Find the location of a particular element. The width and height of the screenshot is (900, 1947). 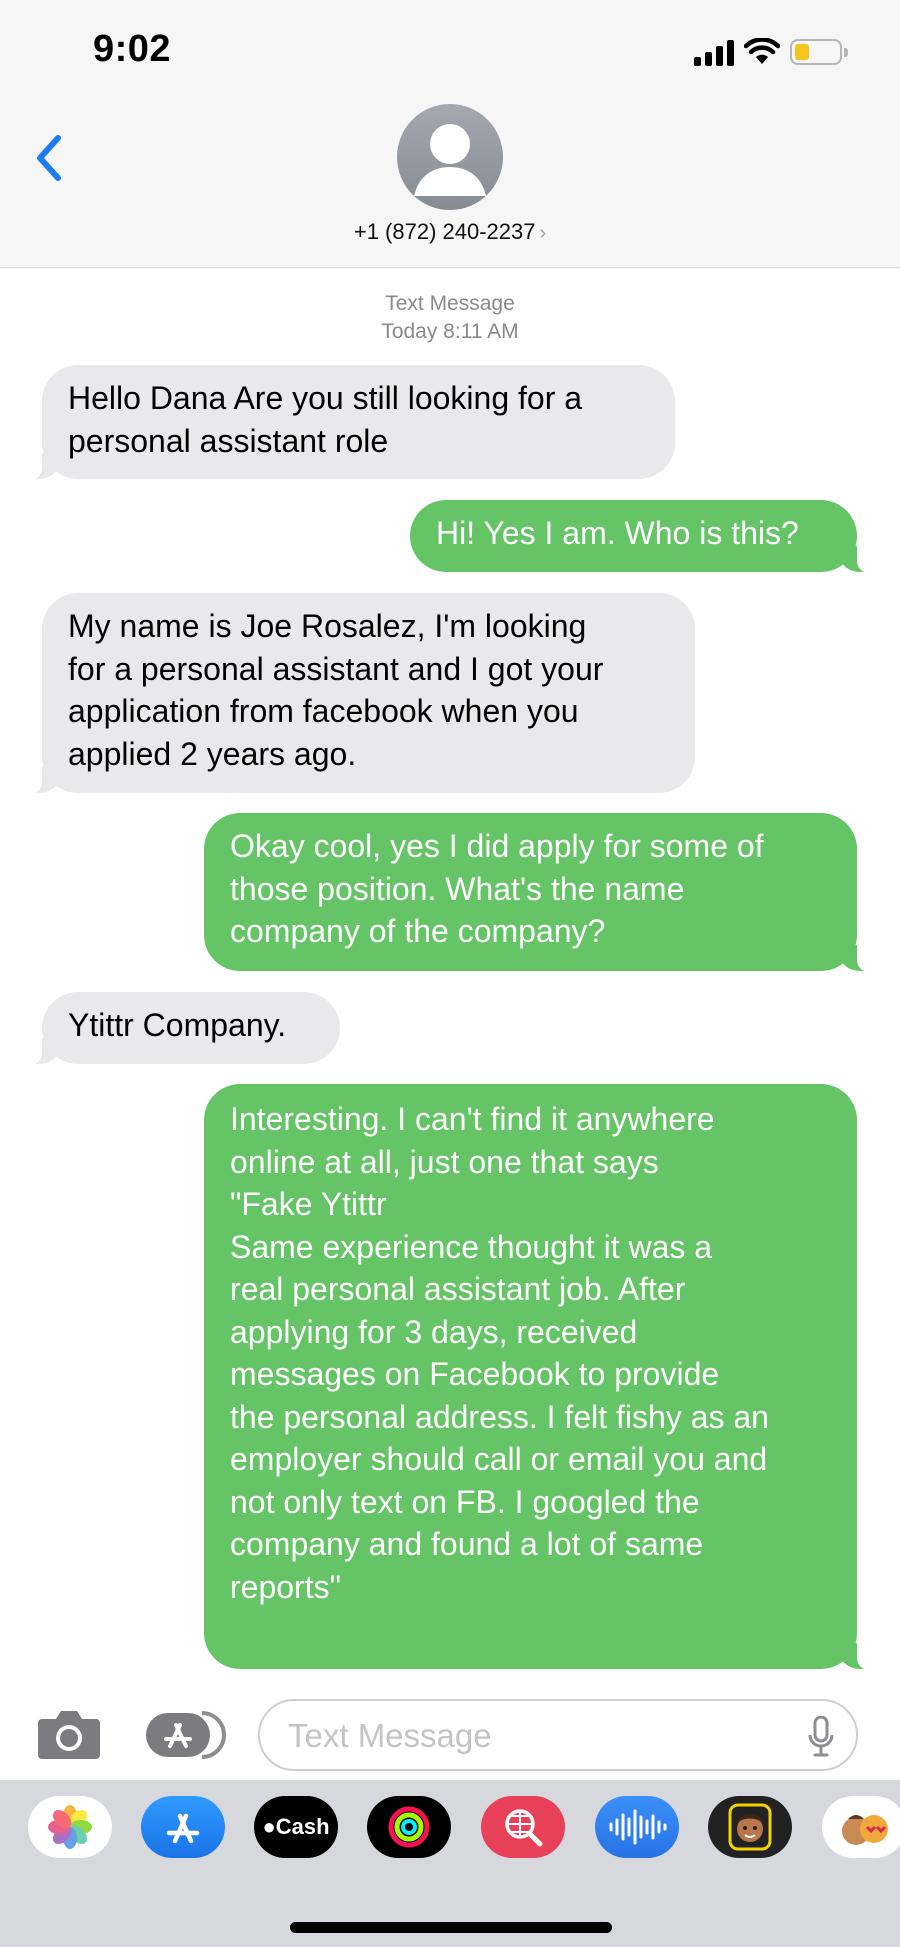

status-time: 9:02 is located at coordinates (132, 49).